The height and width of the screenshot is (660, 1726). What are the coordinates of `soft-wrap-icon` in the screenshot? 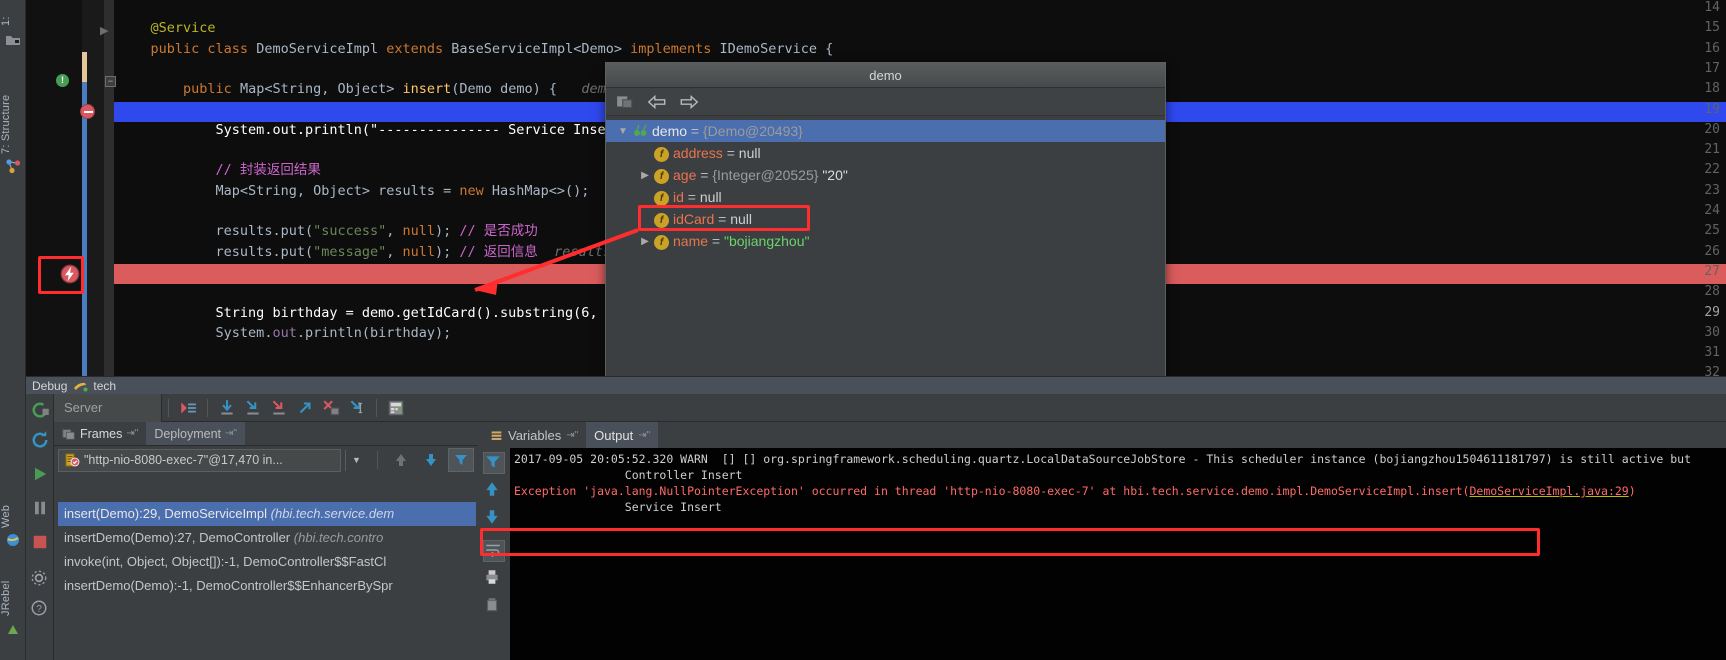 It's located at (494, 551).